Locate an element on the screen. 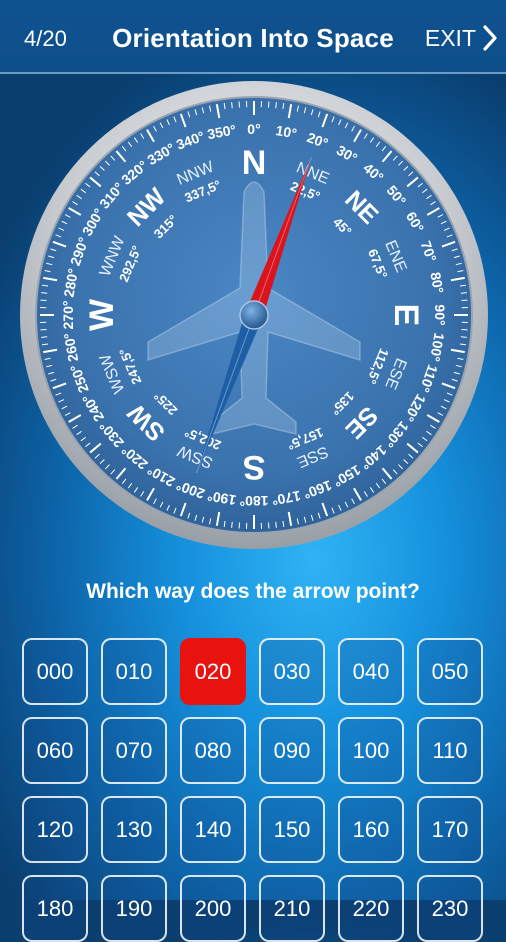  exit-button: EXIT is located at coordinates (461, 38).